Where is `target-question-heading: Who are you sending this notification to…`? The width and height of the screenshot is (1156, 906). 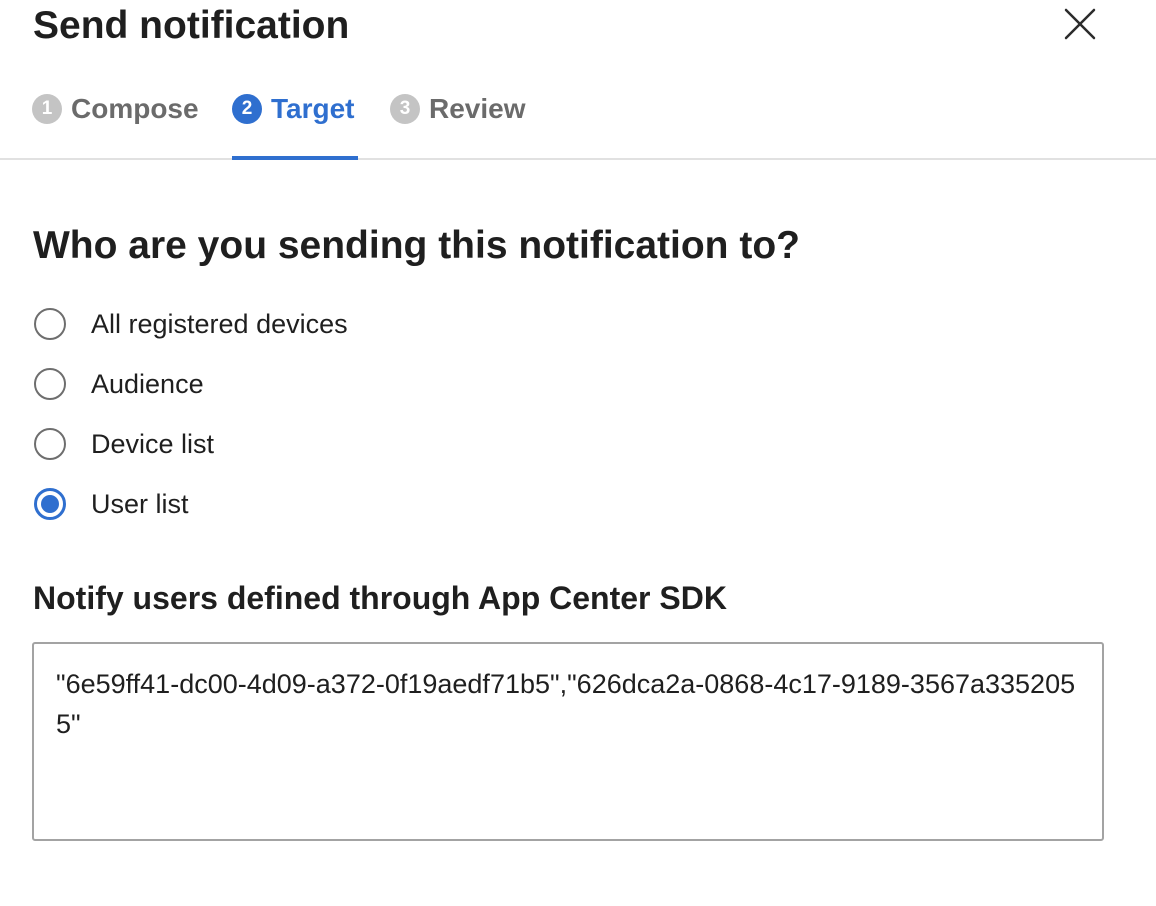 target-question-heading: Who are you sending this notification to… is located at coordinates (416, 245).